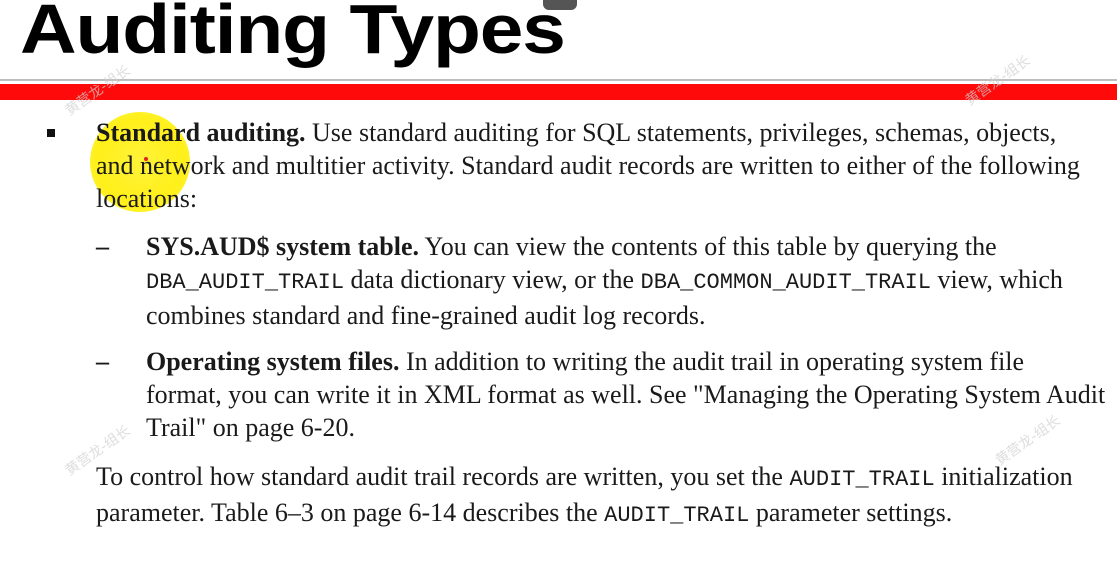  Describe the element at coordinates (51, 133) in the screenshot. I see `bullet-square-icon` at that location.